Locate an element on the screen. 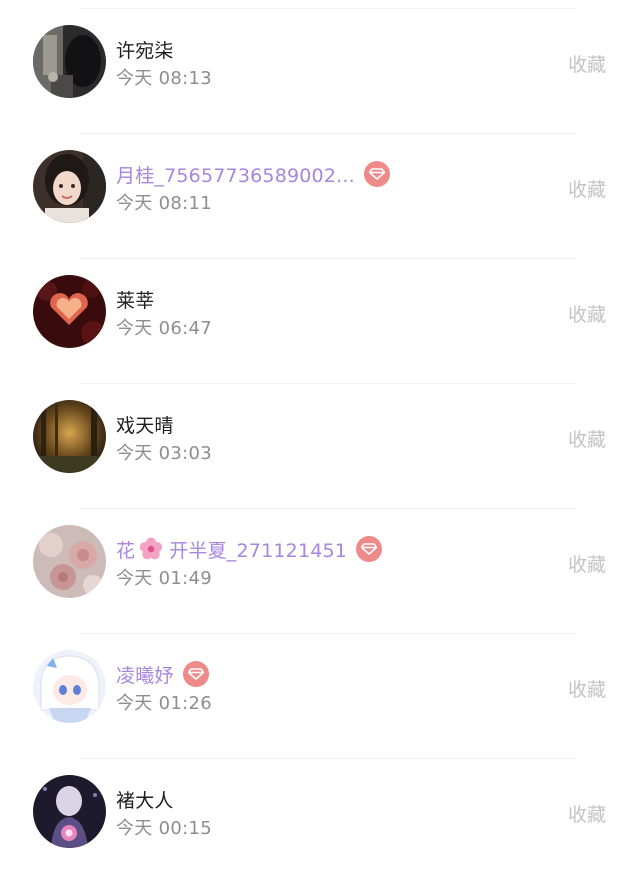 The image size is (640, 875). user-name-suffix: 开半夏_271121451 is located at coordinates (258, 549).